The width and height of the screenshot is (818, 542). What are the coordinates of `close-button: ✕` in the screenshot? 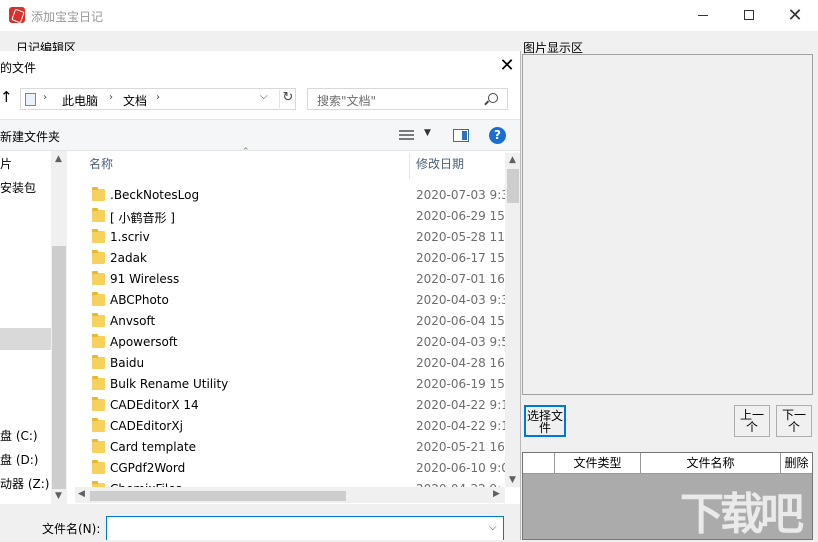 It's located at (795, 15).